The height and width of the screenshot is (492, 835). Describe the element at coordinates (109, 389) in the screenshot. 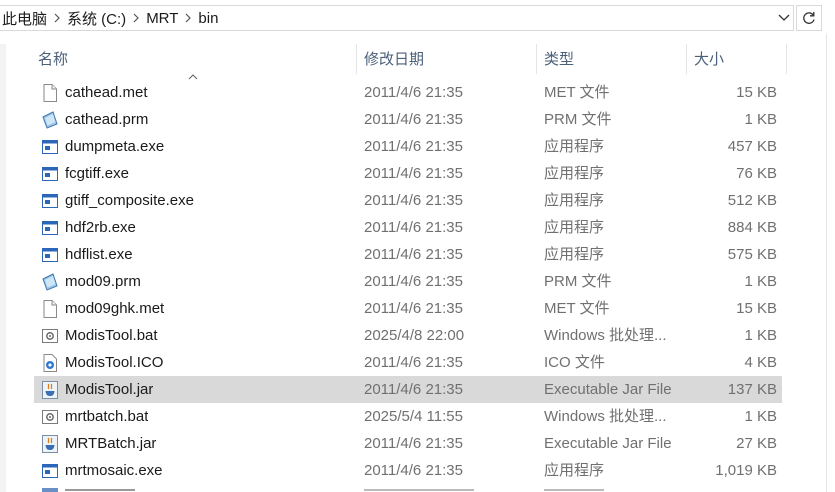

I see `file-name: ModisTool.jar` at that location.